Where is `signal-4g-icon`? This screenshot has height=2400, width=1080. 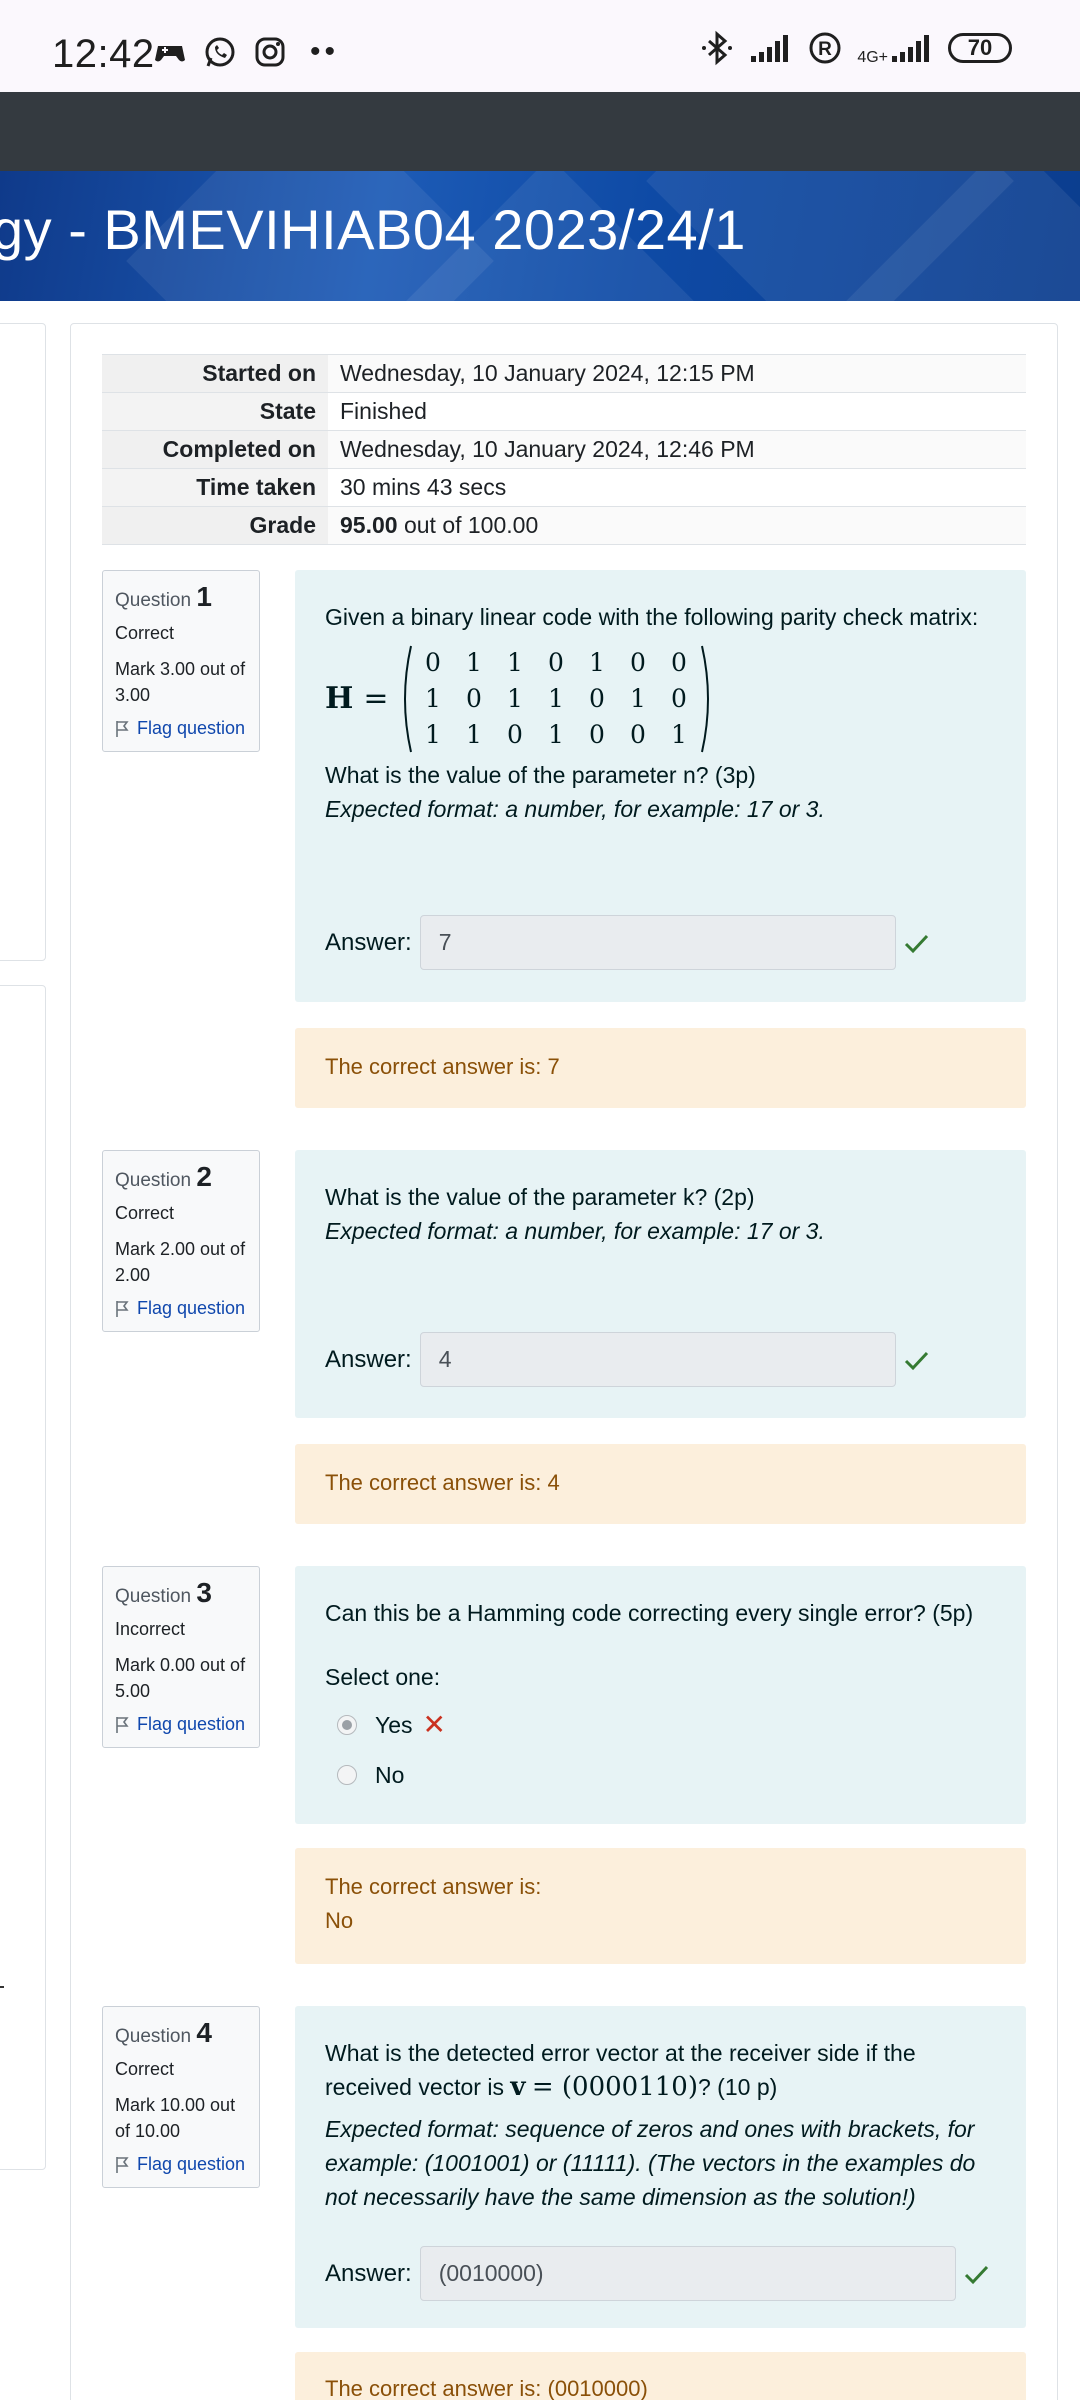 signal-4g-icon is located at coordinates (910, 48).